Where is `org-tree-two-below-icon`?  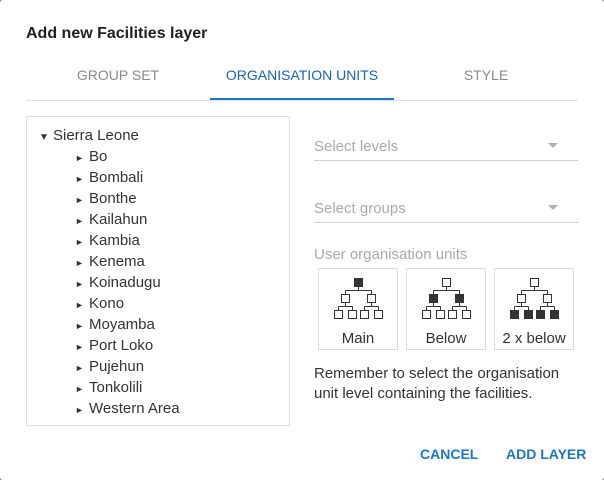
org-tree-two-below-icon is located at coordinates (534, 298).